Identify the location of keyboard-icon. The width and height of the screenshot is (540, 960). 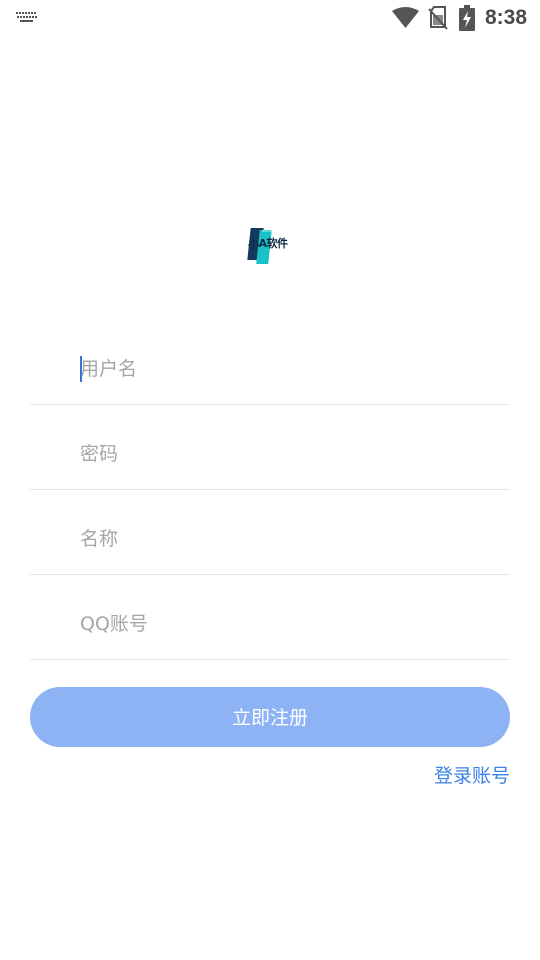
(26, 17).